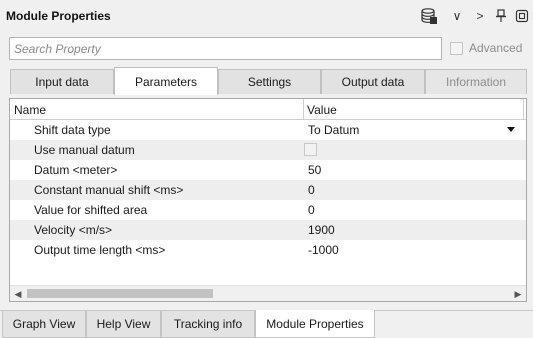  What do you see at coordinates (522, 16) in the screenshot?
I see `restore-icon` at bounding box center [522, 16].